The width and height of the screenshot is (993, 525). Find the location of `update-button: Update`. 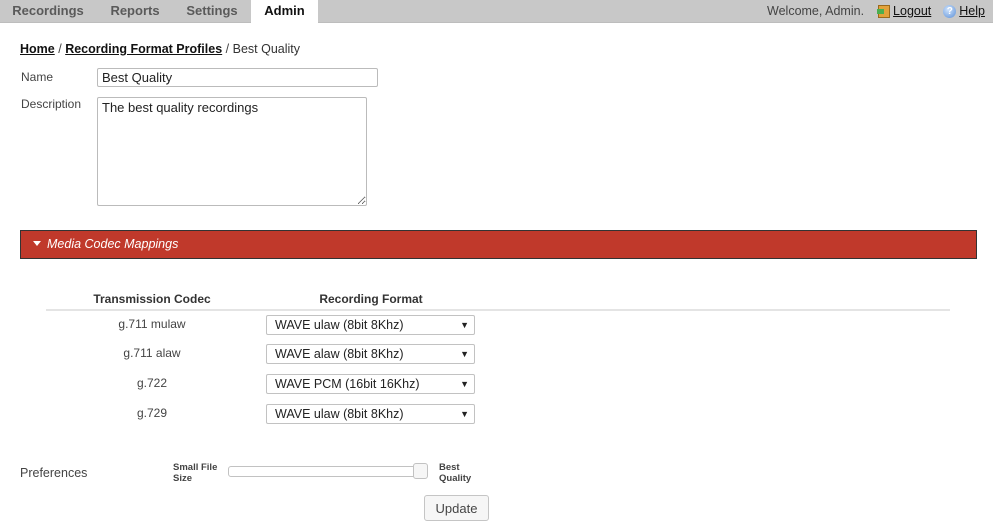

update-button: Update is located at coordinates (456, 508).